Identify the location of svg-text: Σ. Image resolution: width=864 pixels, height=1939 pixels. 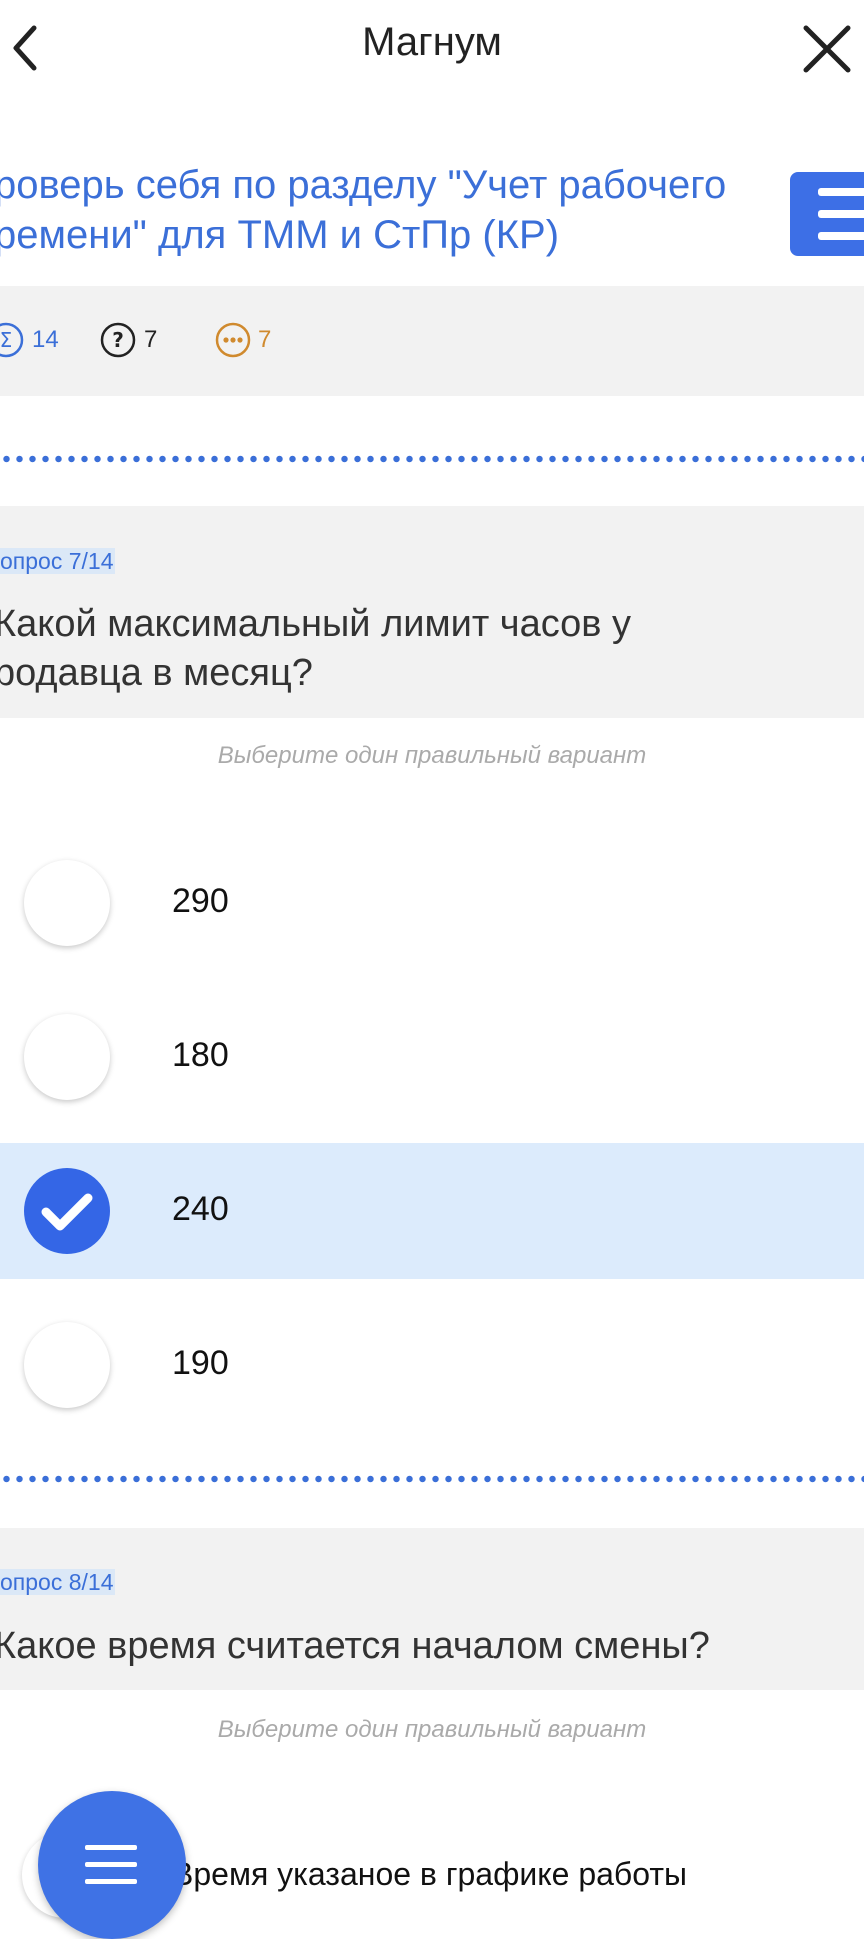
(6, 340).